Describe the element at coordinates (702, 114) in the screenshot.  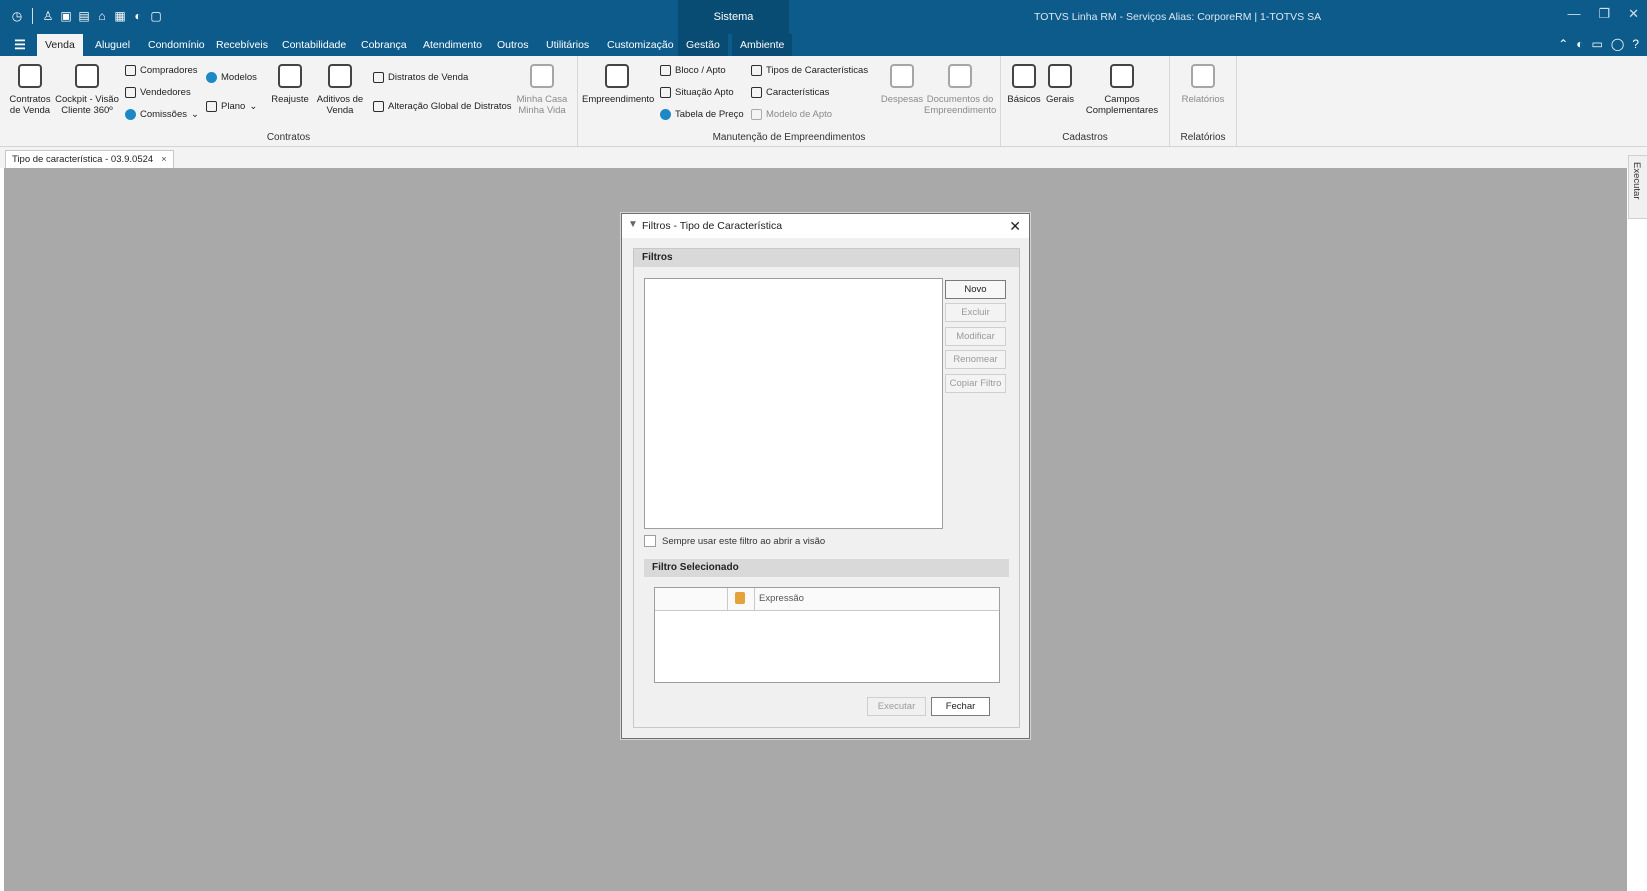
I see `tabela-preco-button: Tabela de Preço` at that location.